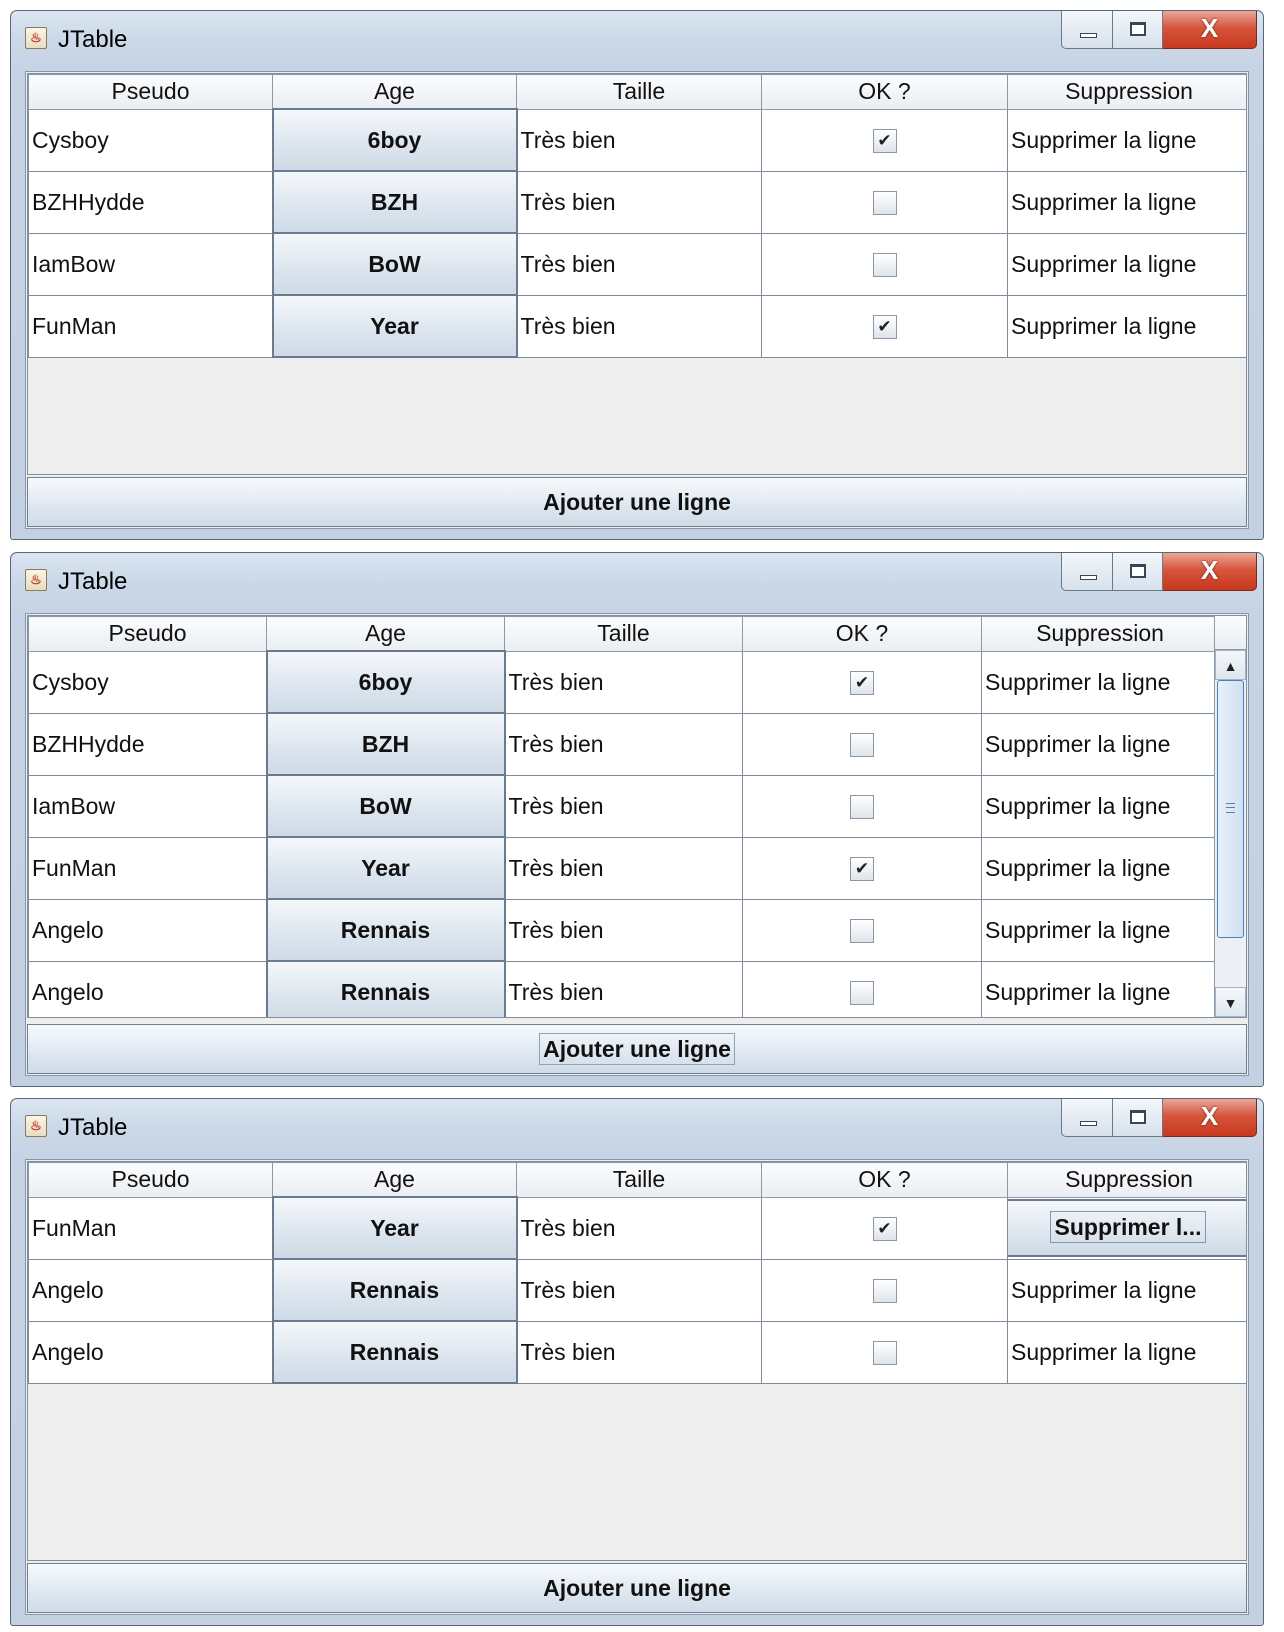 This screenshot has width=1284, height=1632. What do you see at coordinates (1230, 1002) in the screenshot?
I see `scroll-down-button: ▼` at bounding box center [1230, 1002].